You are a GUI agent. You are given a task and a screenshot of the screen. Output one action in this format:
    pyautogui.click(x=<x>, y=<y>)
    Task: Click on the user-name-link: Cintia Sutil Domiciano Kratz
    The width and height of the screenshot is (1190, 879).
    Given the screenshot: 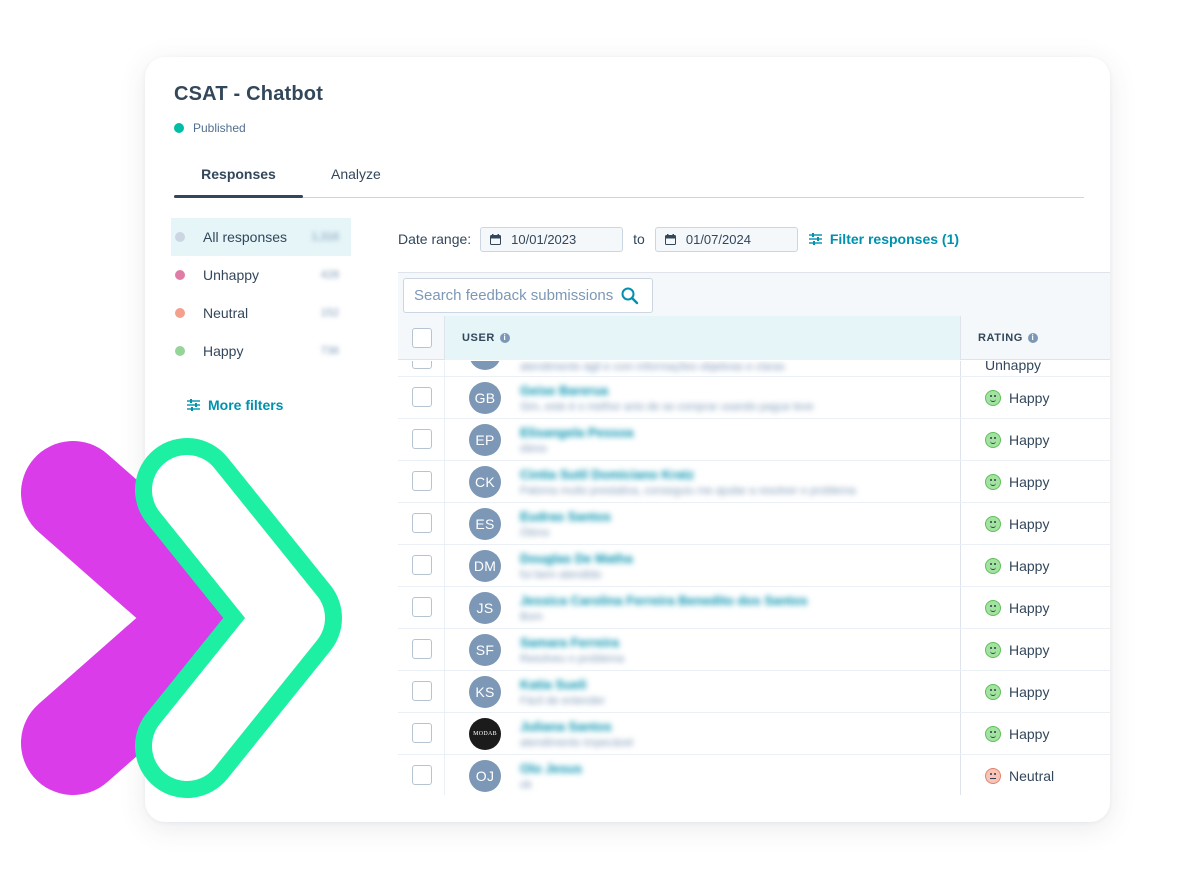 What is the action you would take?
    pyautogui.click(x=607, y=474)
    